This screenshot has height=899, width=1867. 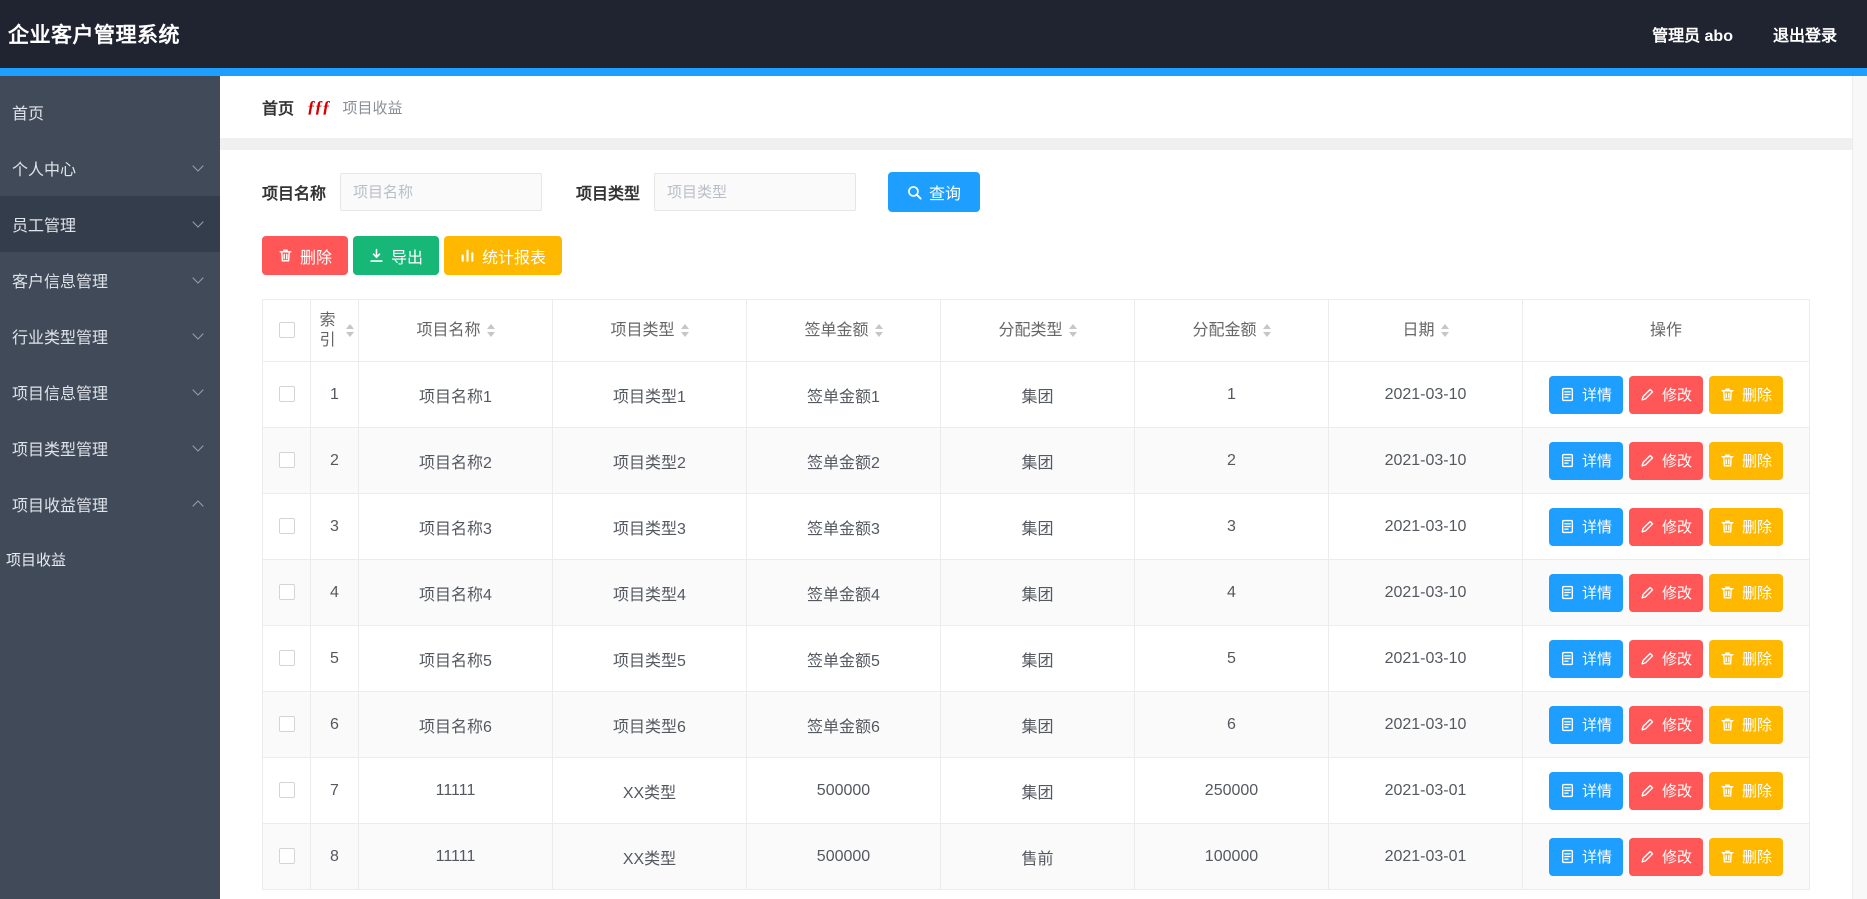 I want to click on magnifier-icon, so click(x=914, y=192).